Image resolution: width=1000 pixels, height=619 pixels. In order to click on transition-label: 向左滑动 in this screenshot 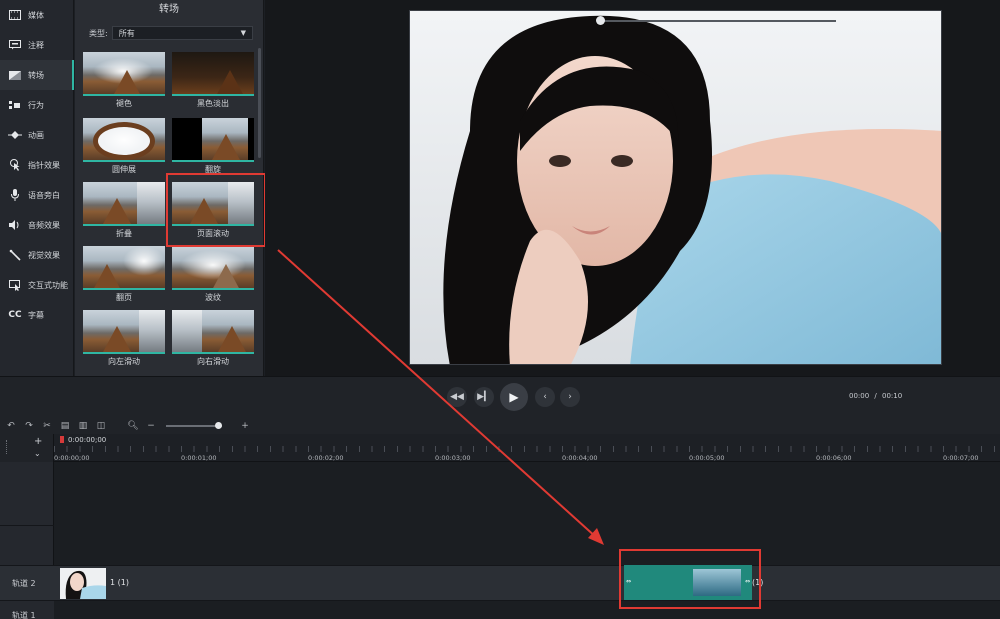, I will do `click(124, 361)`.